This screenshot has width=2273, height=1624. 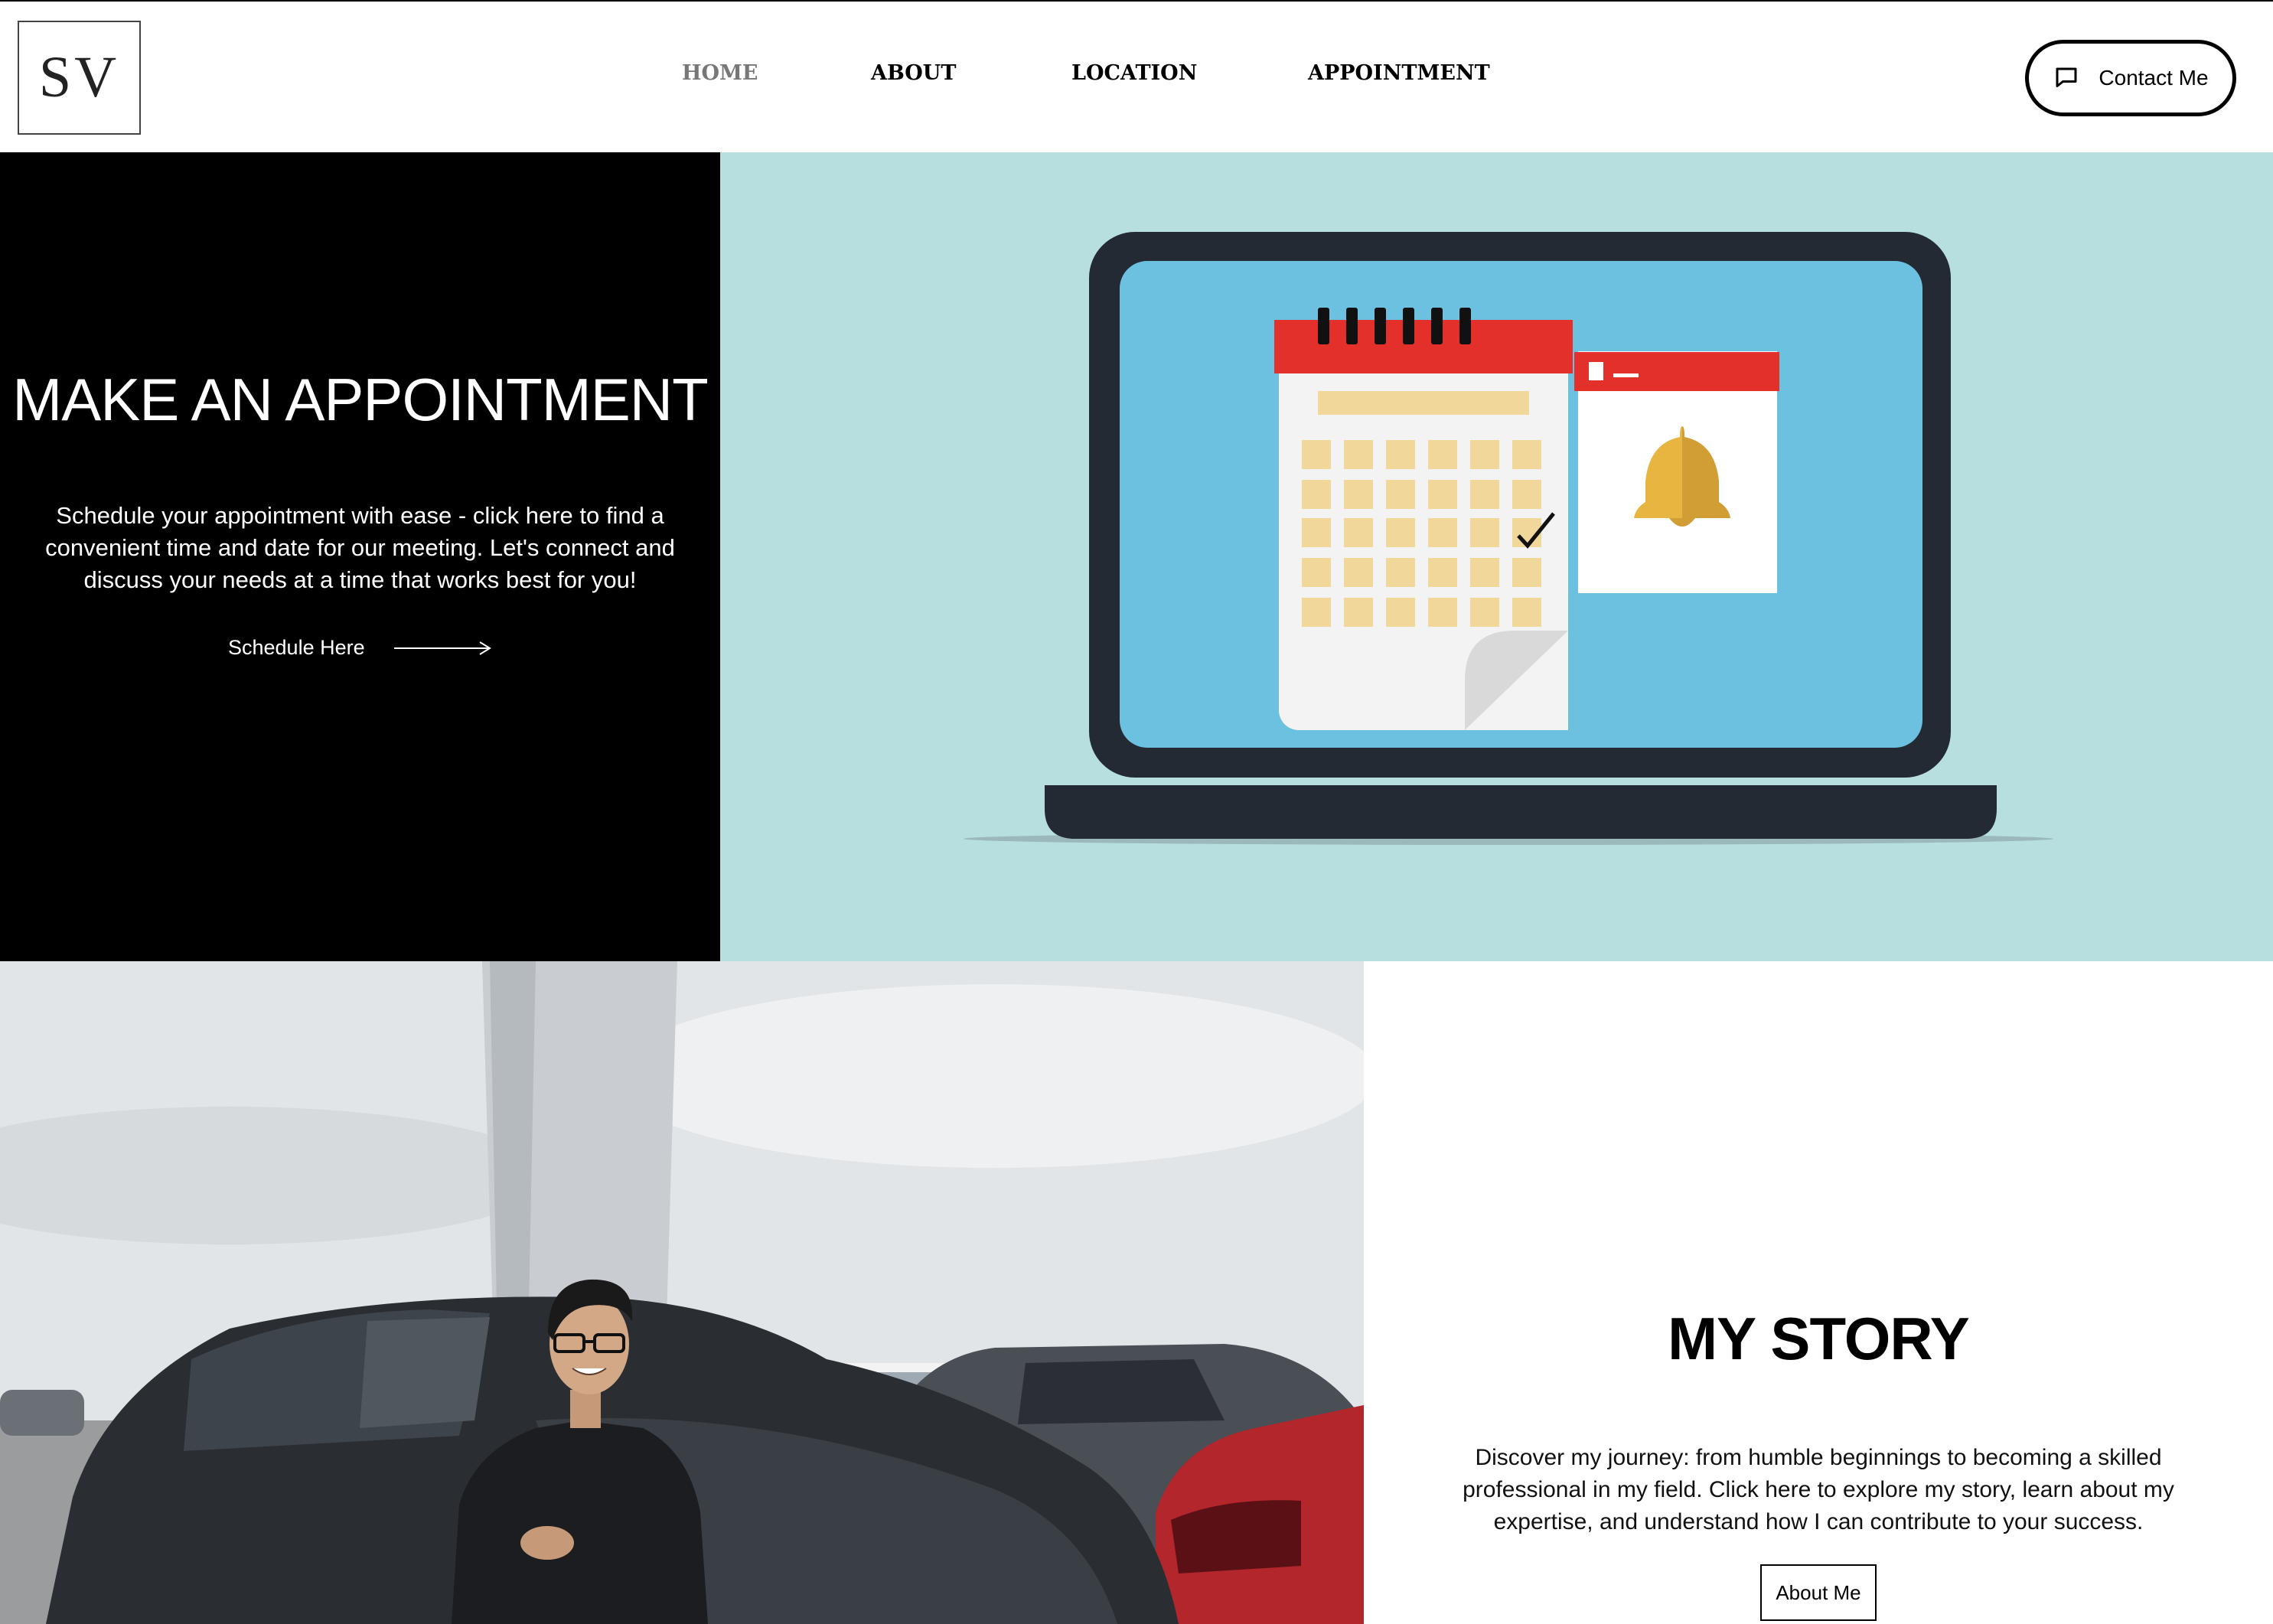 I want to click on chat-bubble-icon, so click(x=2066, y=77).